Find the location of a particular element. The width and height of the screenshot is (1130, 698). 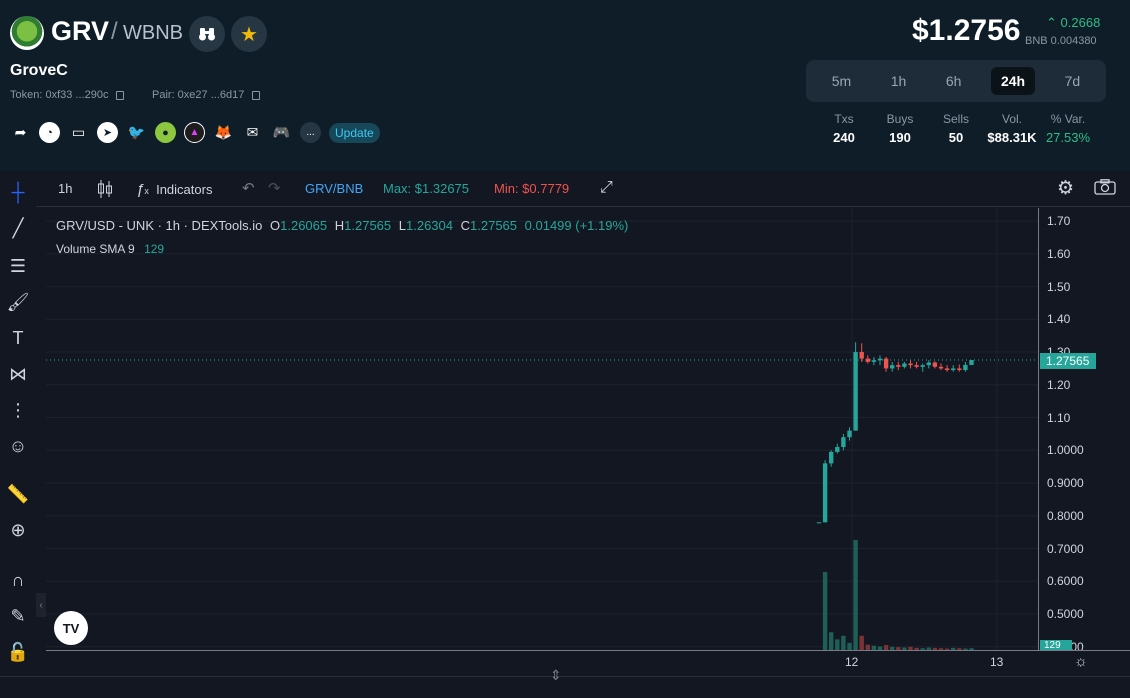

y-tick: 1.70 is located at coordinates (1059, 221).